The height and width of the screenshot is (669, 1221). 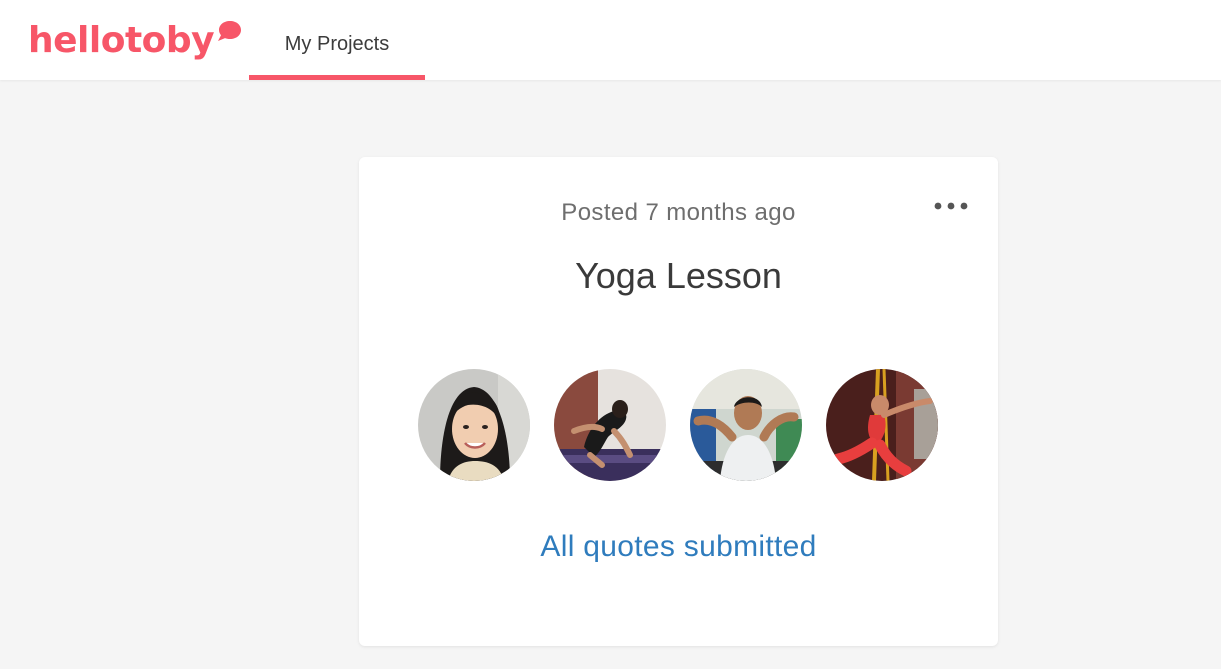 I want to click on hellotoby-logo: hellotoby, so click(x=135, y=41).